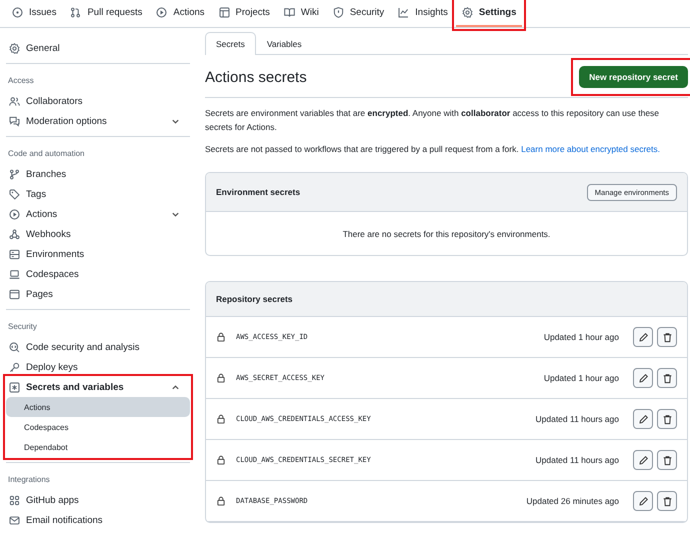 The height and width of the screenshot is (543, 690). Describe the element at coordinates (256, 77) in the screenshot. I see `page-heading: Actions secrets` at that location.